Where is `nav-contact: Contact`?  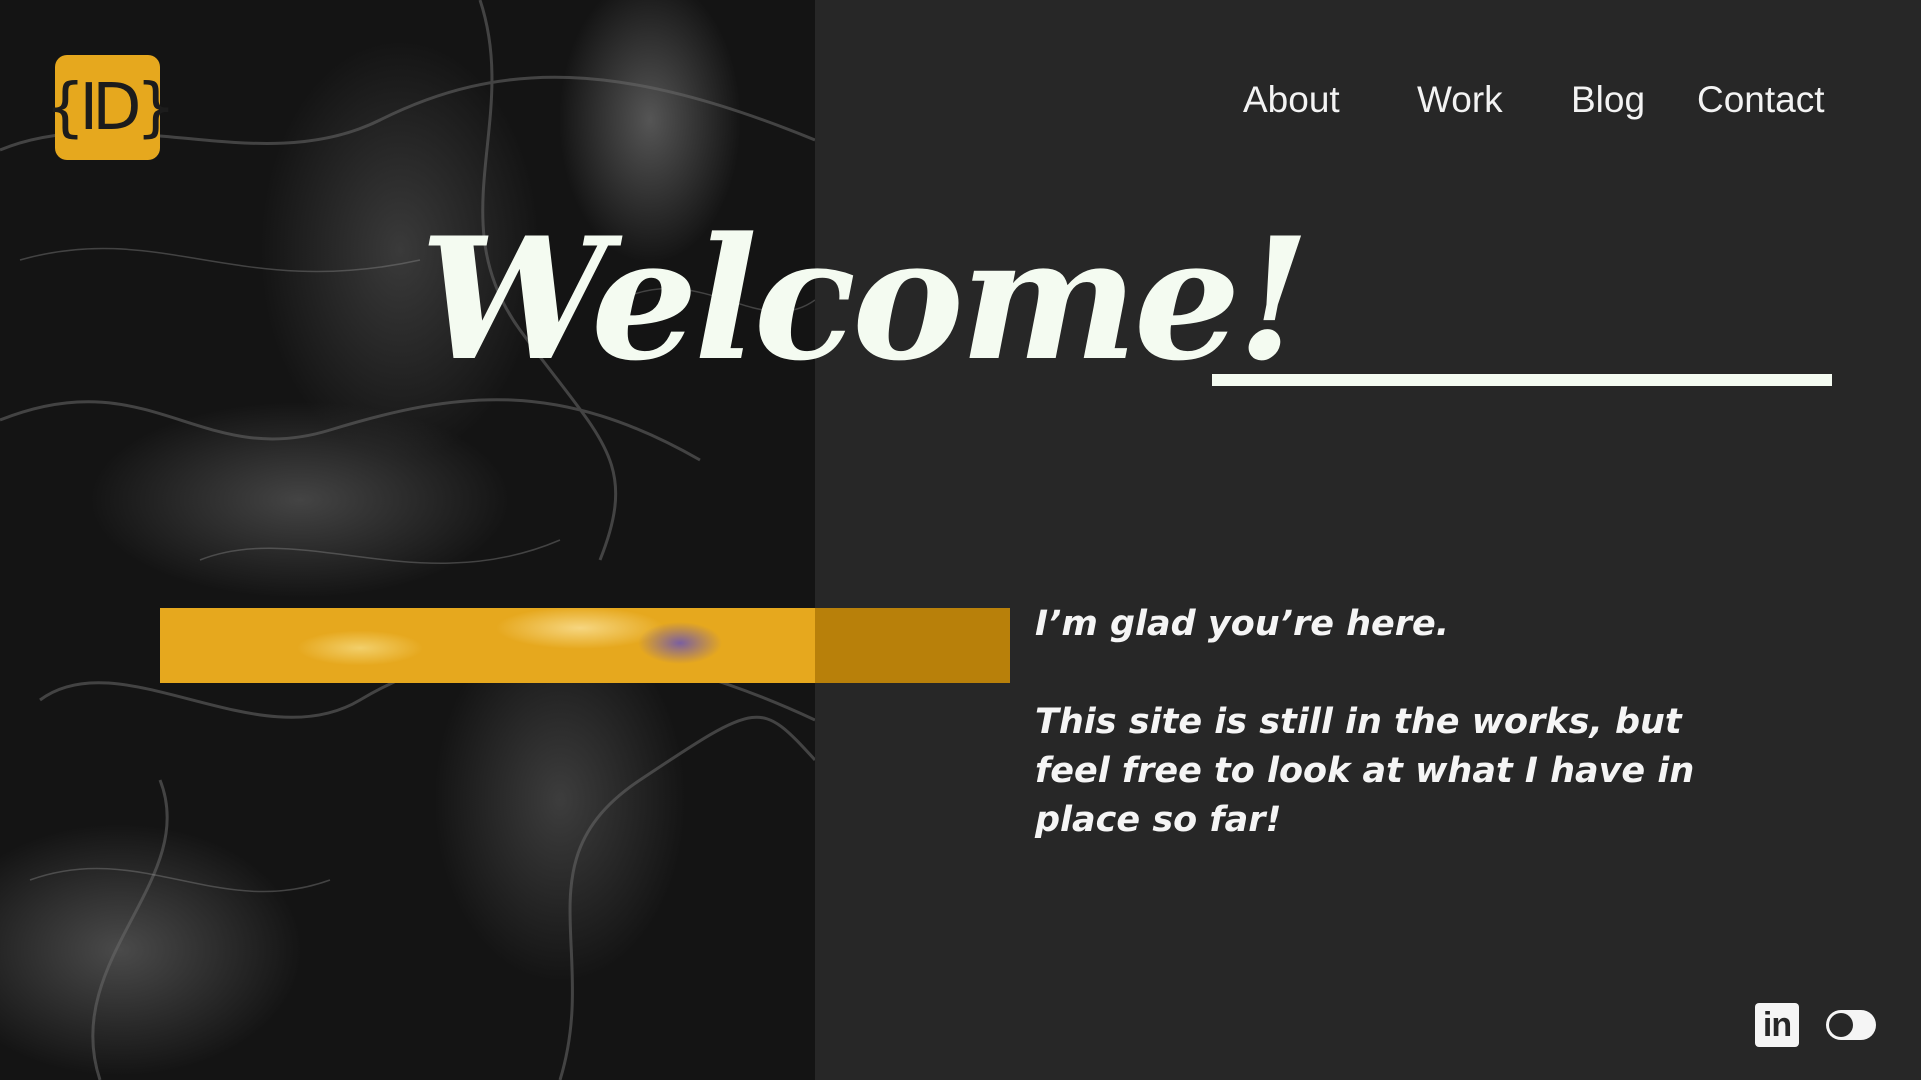 nav-contact: Contact is located at coordinates (1761, 100).